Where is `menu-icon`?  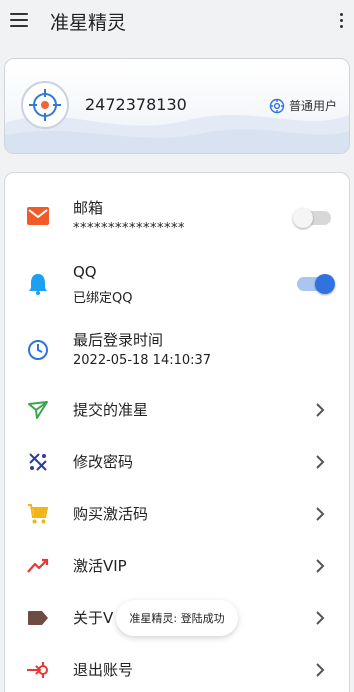
menu-icon is located at coordinates (20, 20).